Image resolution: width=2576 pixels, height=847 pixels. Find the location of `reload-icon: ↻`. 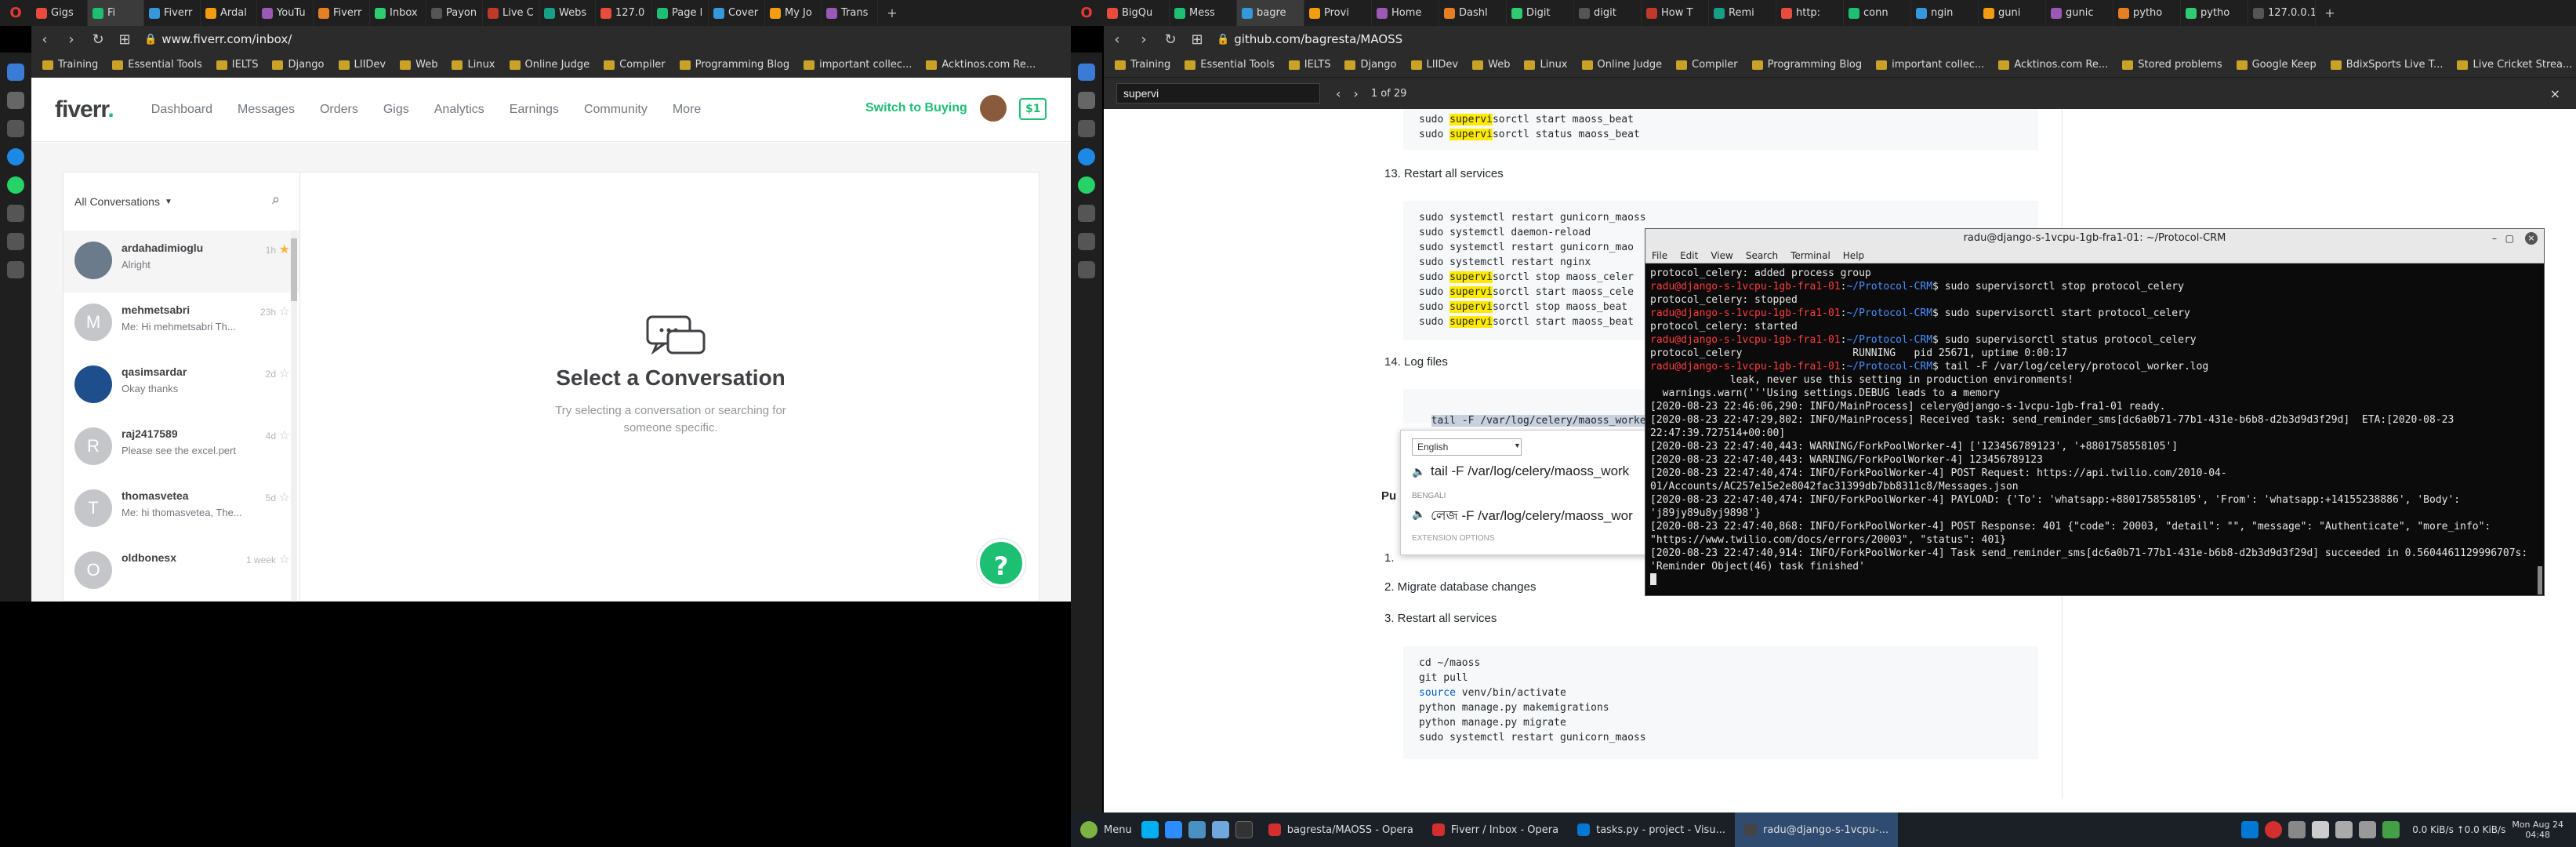

reload-icon: ↻ is located at coordinates (1171, 39).